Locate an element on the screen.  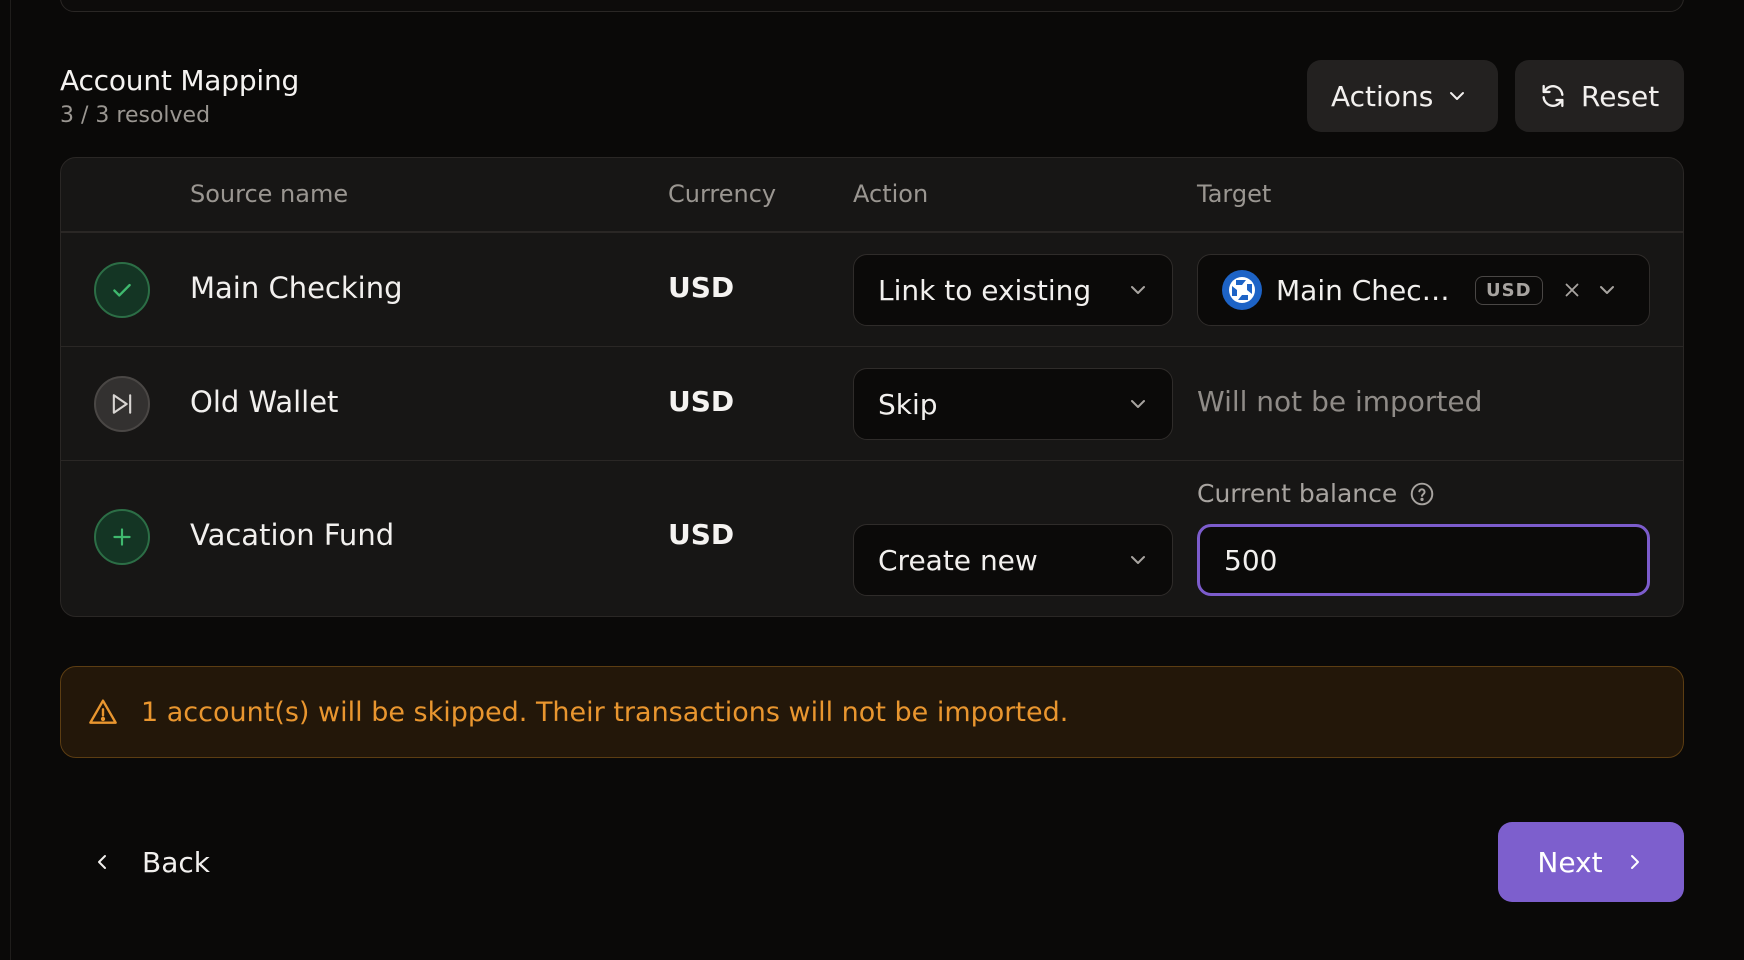
status-create is located at coordinates (122, 537).